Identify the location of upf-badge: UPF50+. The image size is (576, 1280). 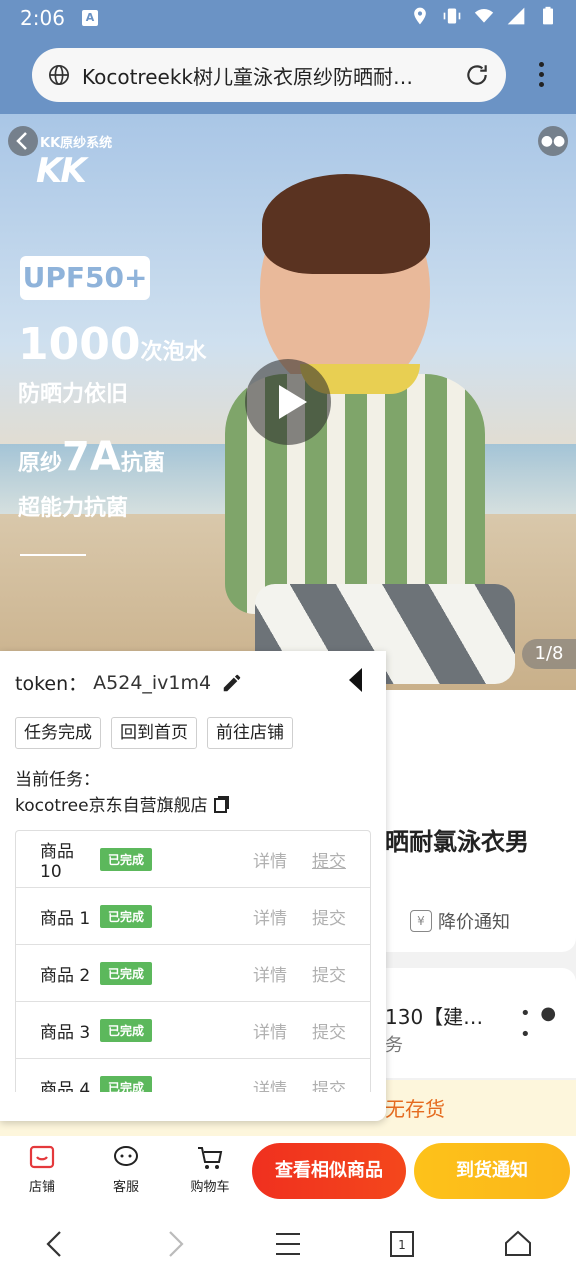
(85, 278).